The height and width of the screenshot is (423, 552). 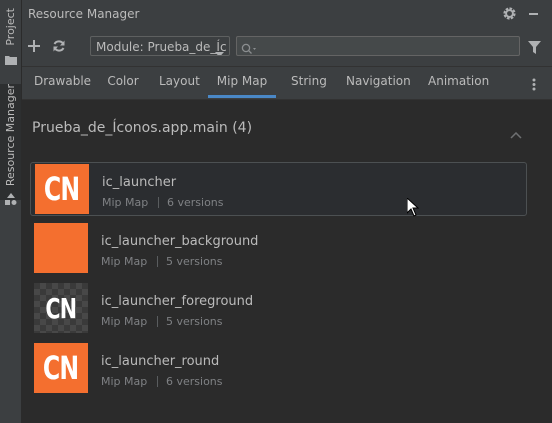 I want to click on side-tab-project-label: Project, so click(x=10, y=27).